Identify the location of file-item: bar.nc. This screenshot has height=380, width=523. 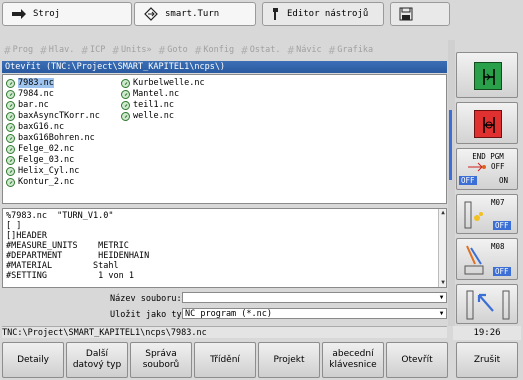
(27, 105).